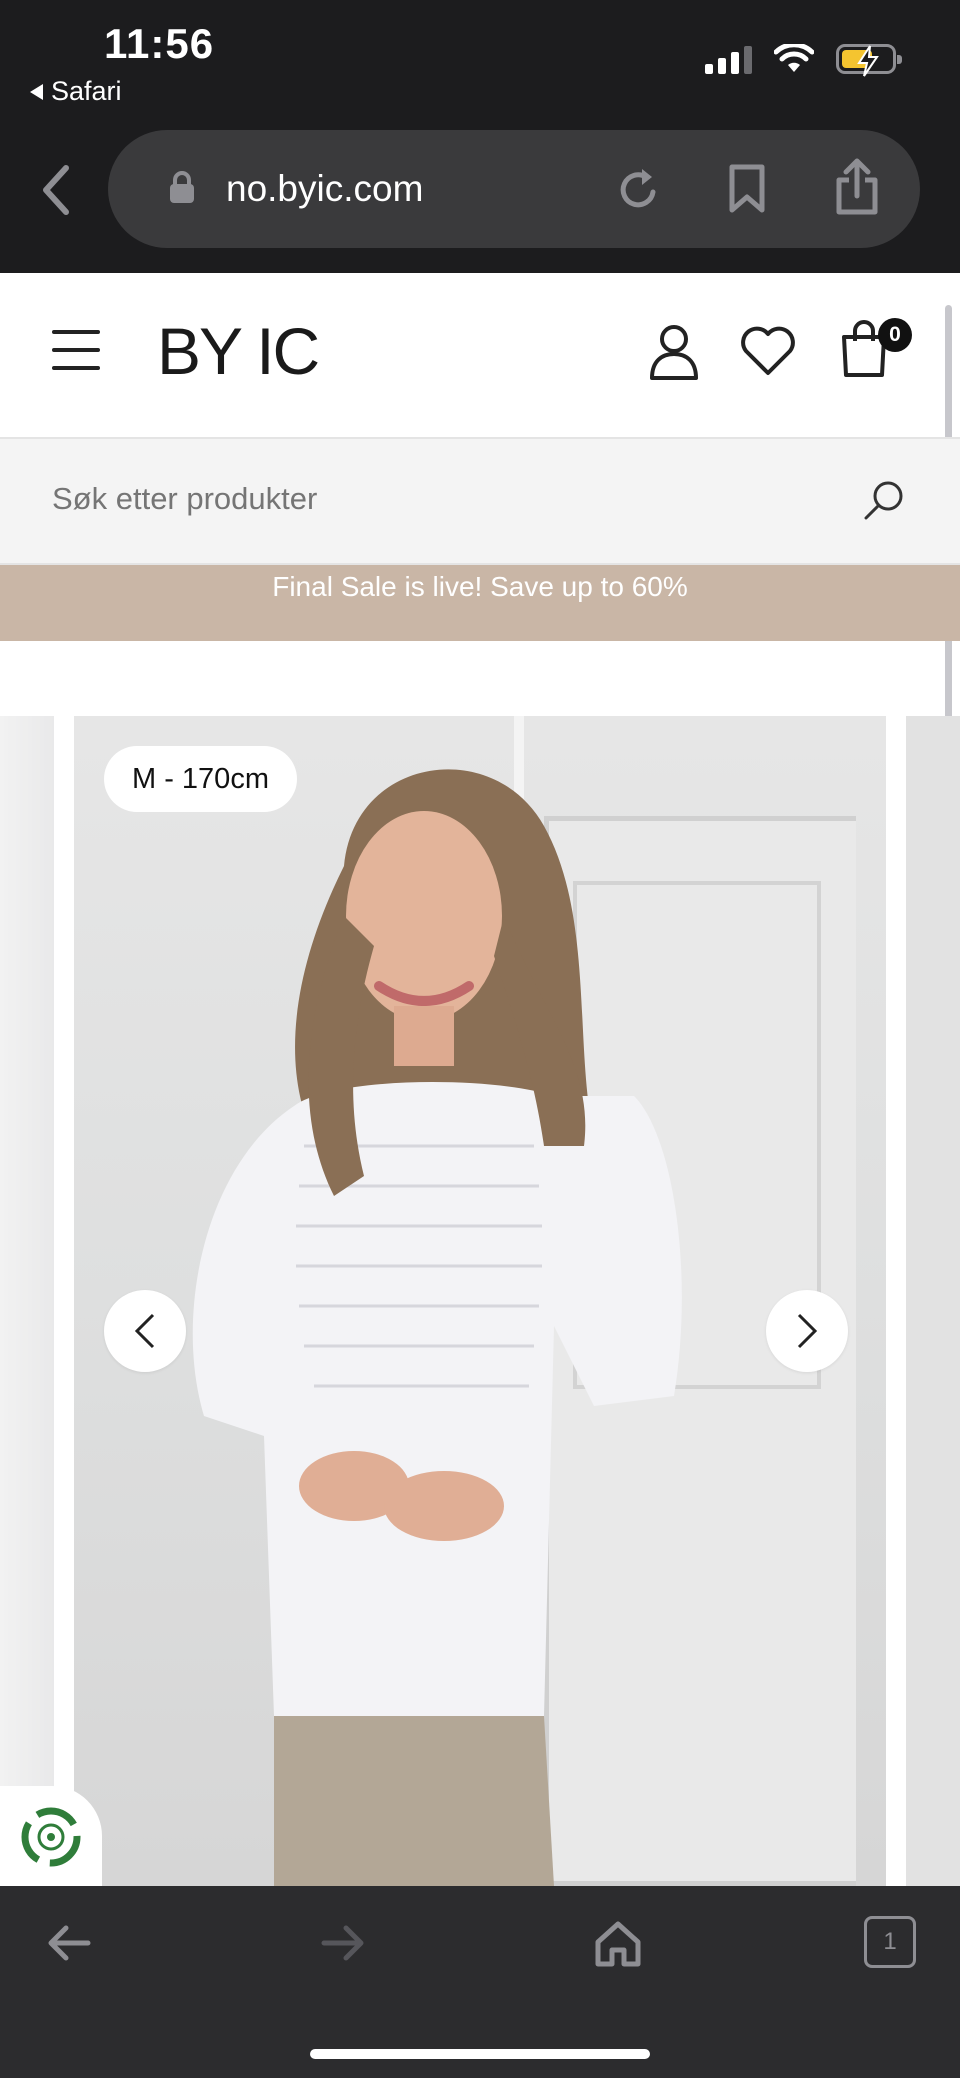  I want to click on chevron-left-icon, so click(144, 1331).